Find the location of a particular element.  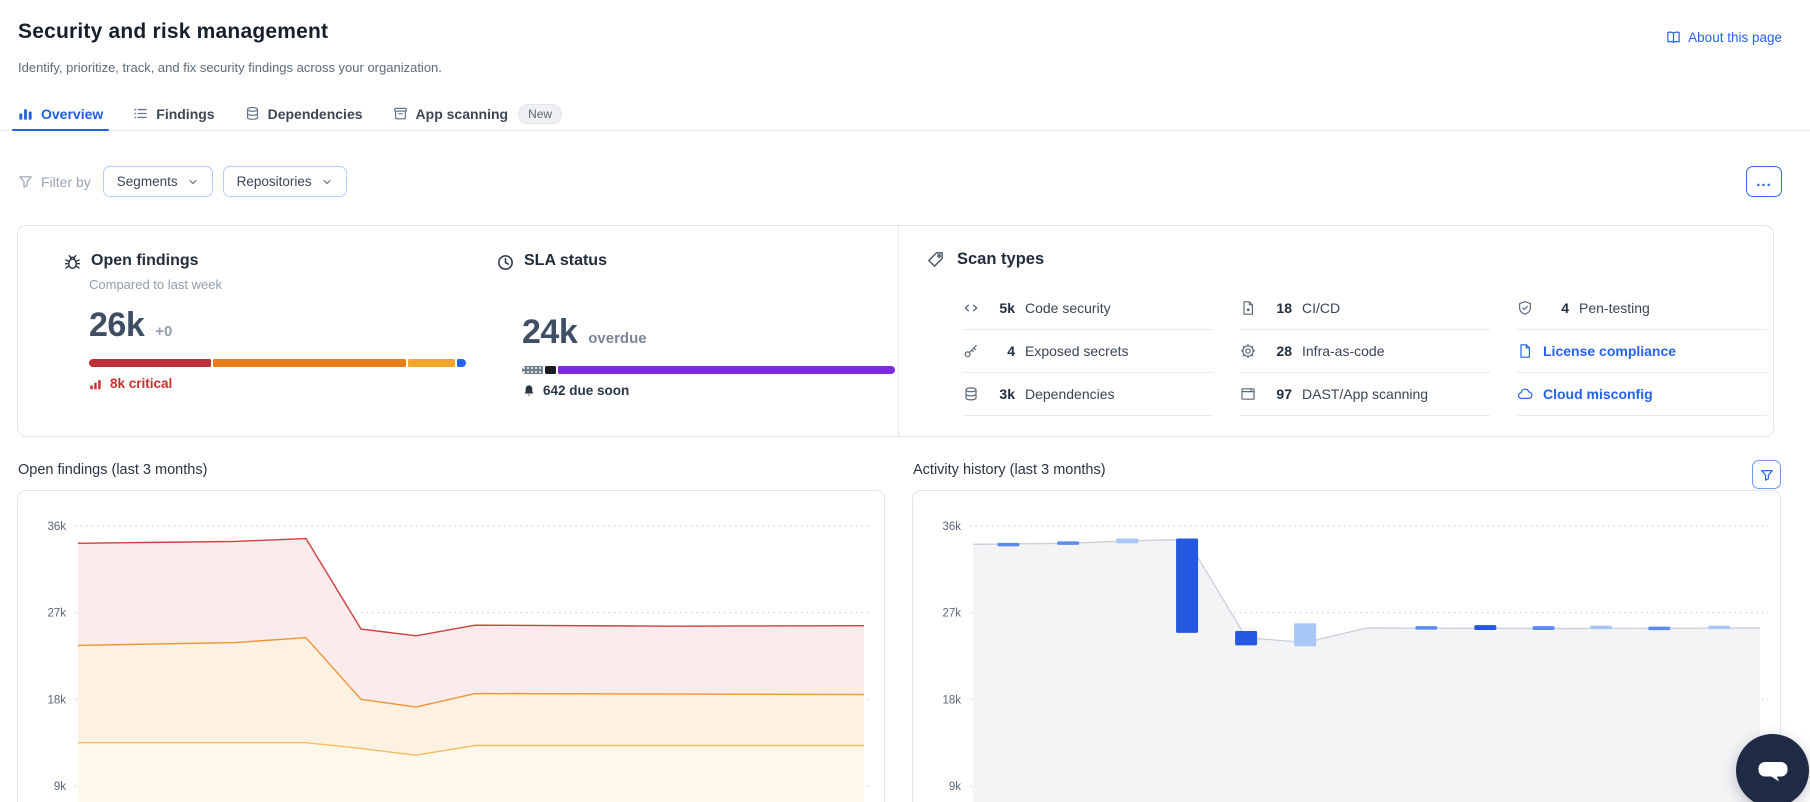

sla-status-stat: SLA status 24k overdue 642 due soon is located at coordinates (695, 325).